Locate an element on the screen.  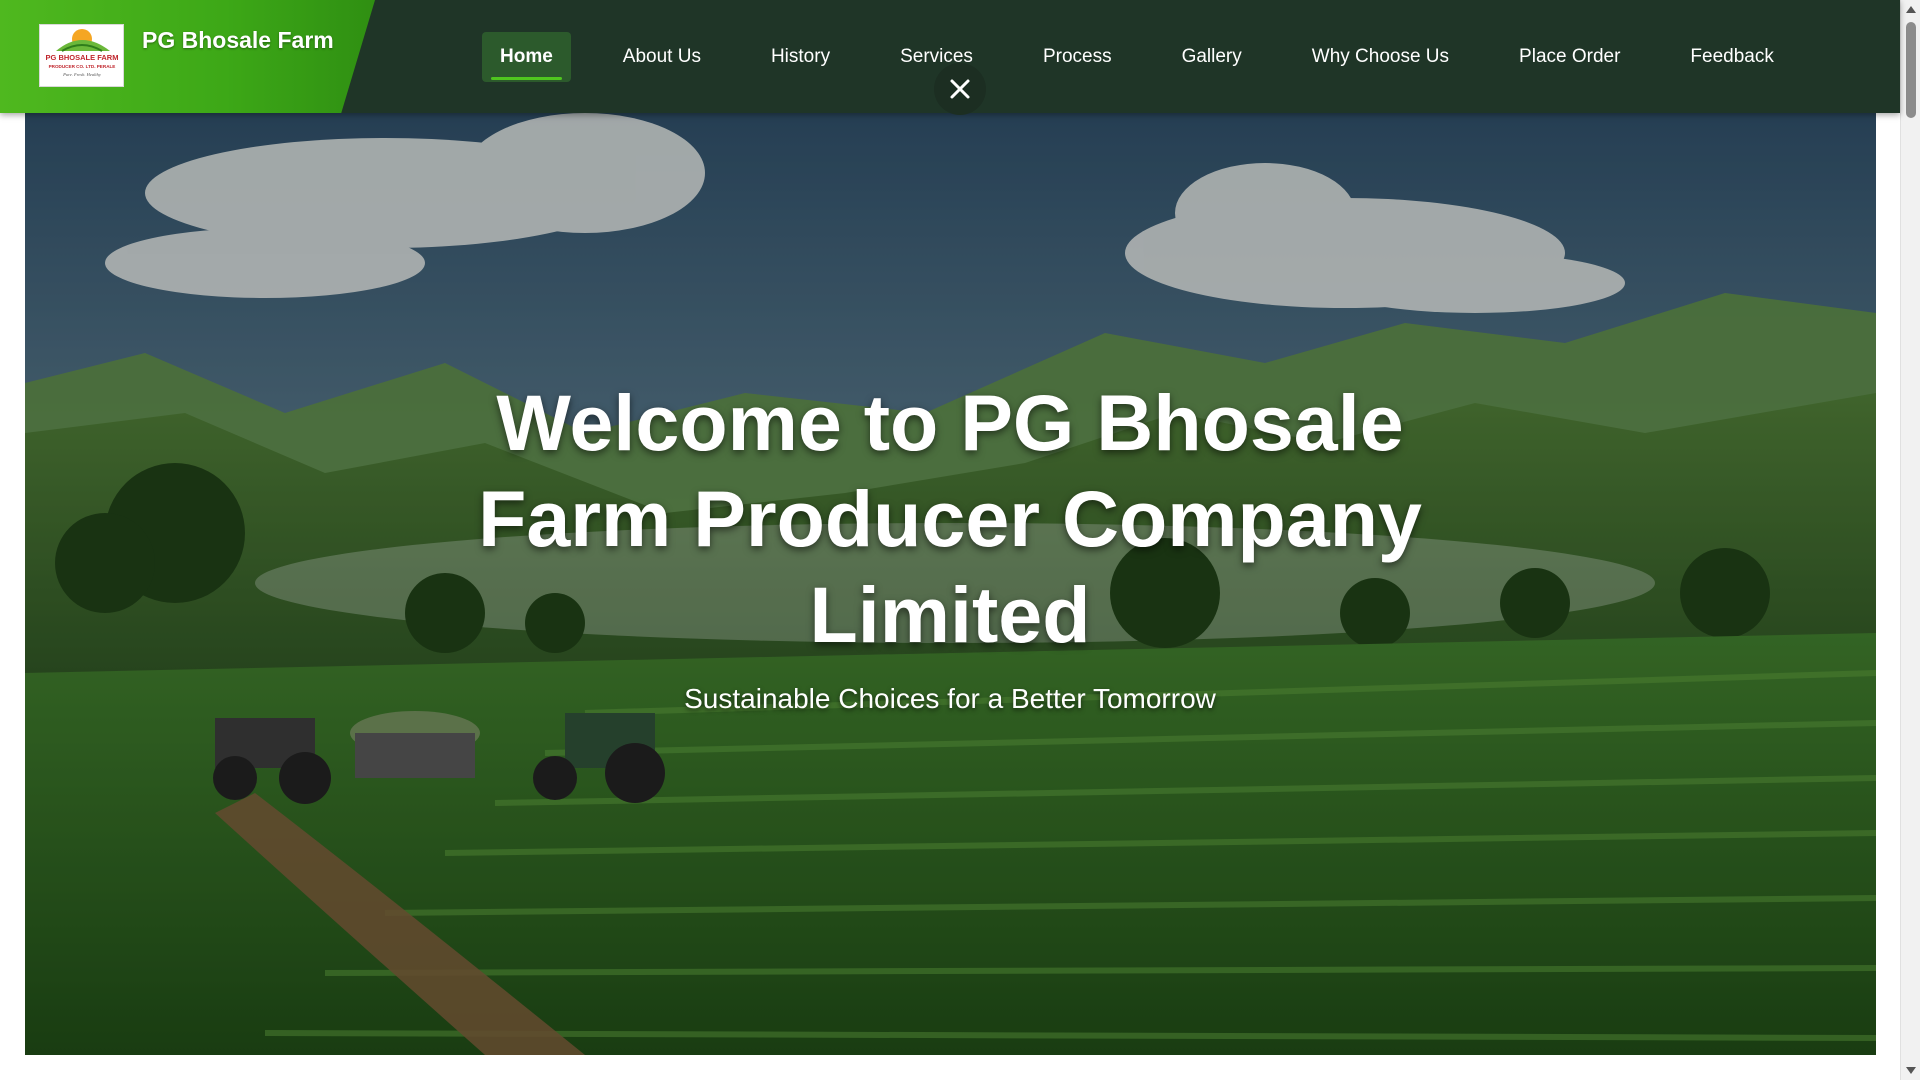
scroll-down-icon is located at coordinates (1911, 1070).